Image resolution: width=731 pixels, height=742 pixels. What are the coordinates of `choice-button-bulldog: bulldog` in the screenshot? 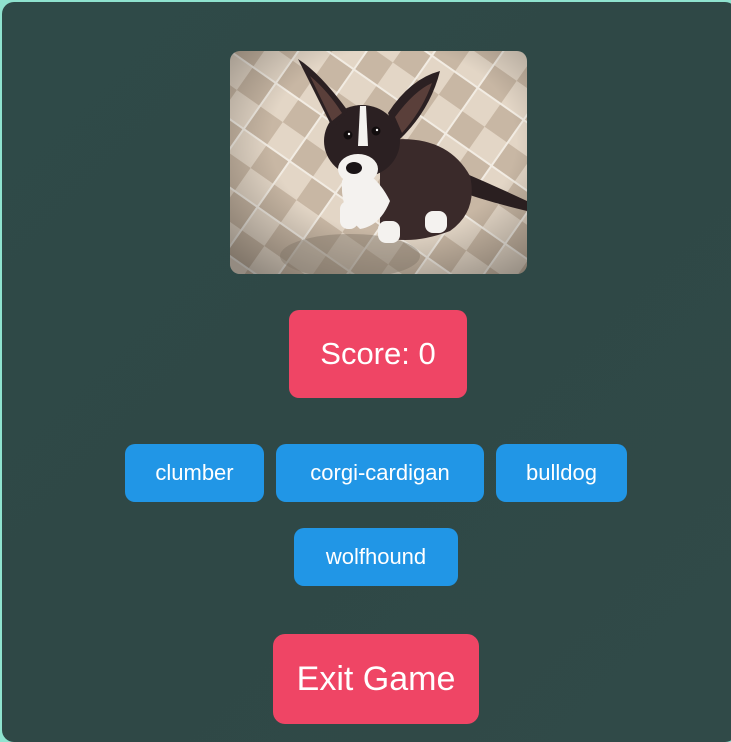 It's located at (561, 473).